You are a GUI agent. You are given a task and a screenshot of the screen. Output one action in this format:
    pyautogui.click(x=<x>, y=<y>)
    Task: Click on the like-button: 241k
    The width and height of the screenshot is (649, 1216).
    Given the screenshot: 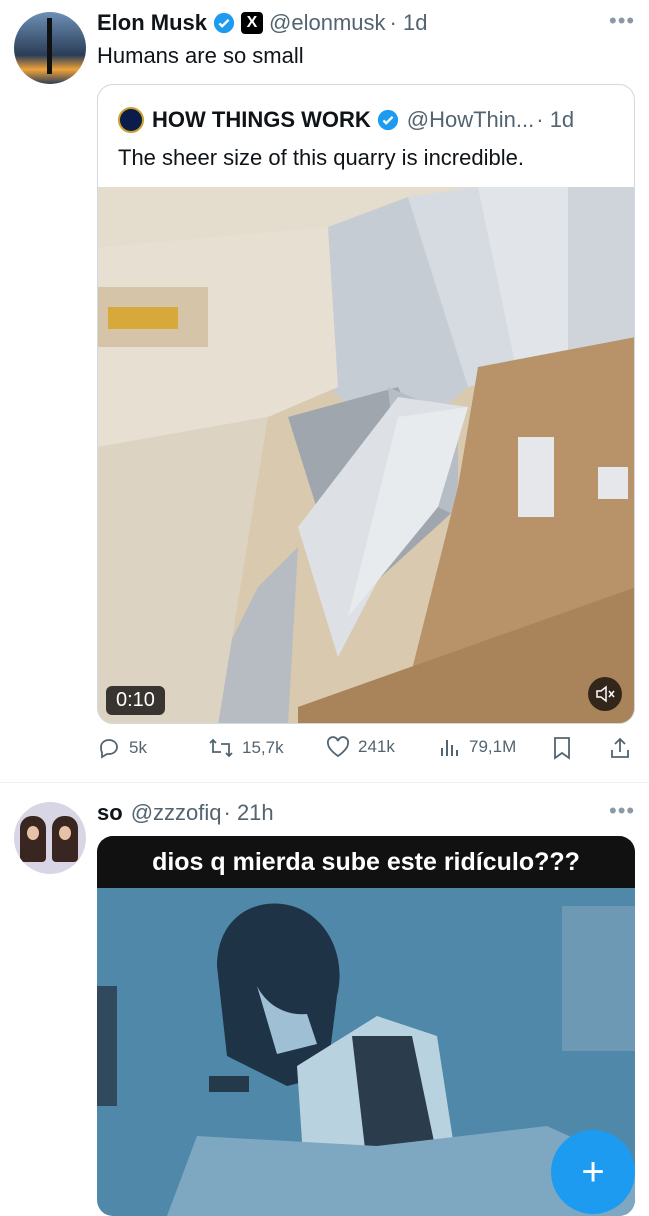 What is the action you would take?
    pyautogui.click(x=360, y=747)
    